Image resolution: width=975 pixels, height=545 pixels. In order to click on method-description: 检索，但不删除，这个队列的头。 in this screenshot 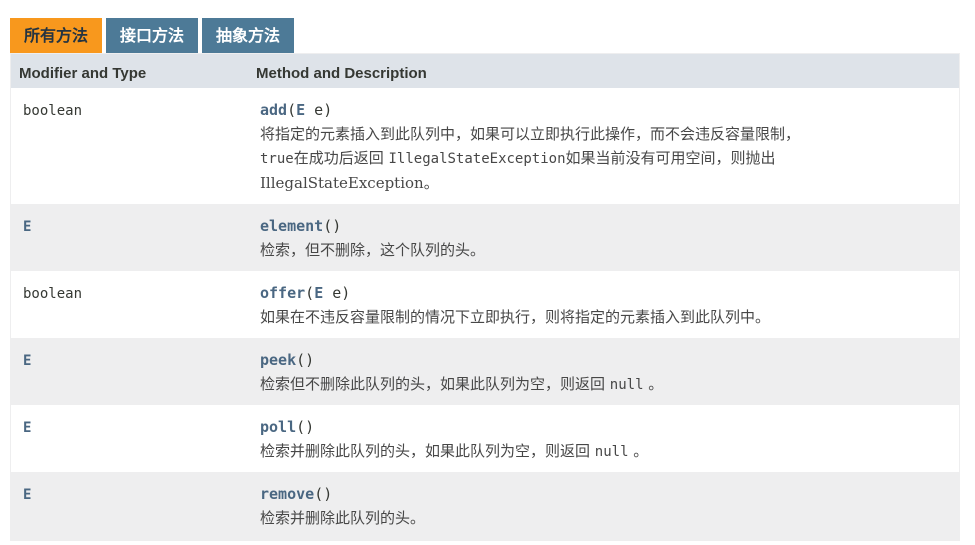, I will do `click(373, 250)`.